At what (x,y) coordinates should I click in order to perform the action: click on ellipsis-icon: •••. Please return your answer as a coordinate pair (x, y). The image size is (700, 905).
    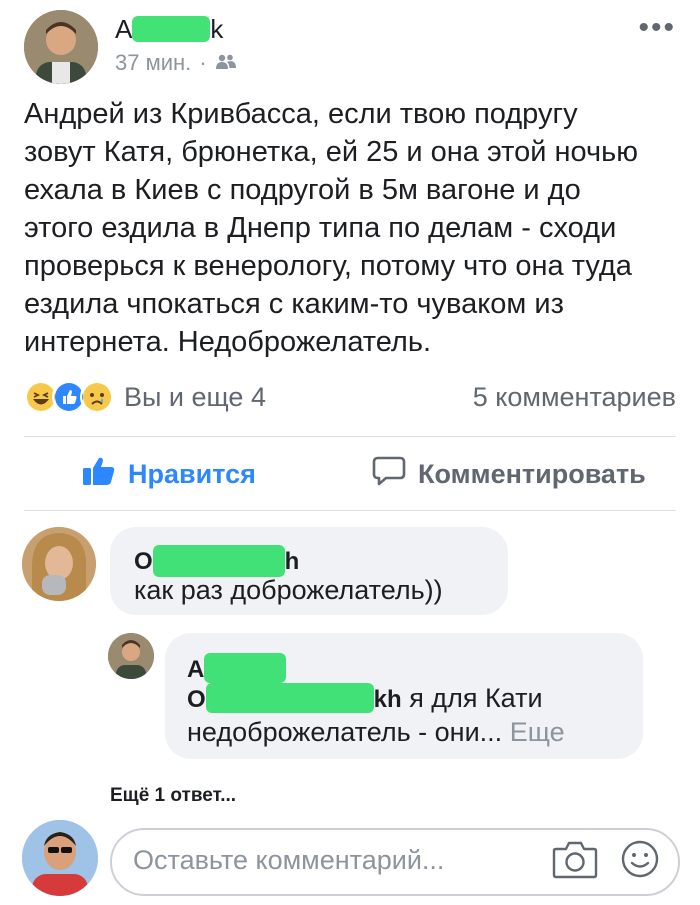
    Looking at the image, I should click on (657, 28).